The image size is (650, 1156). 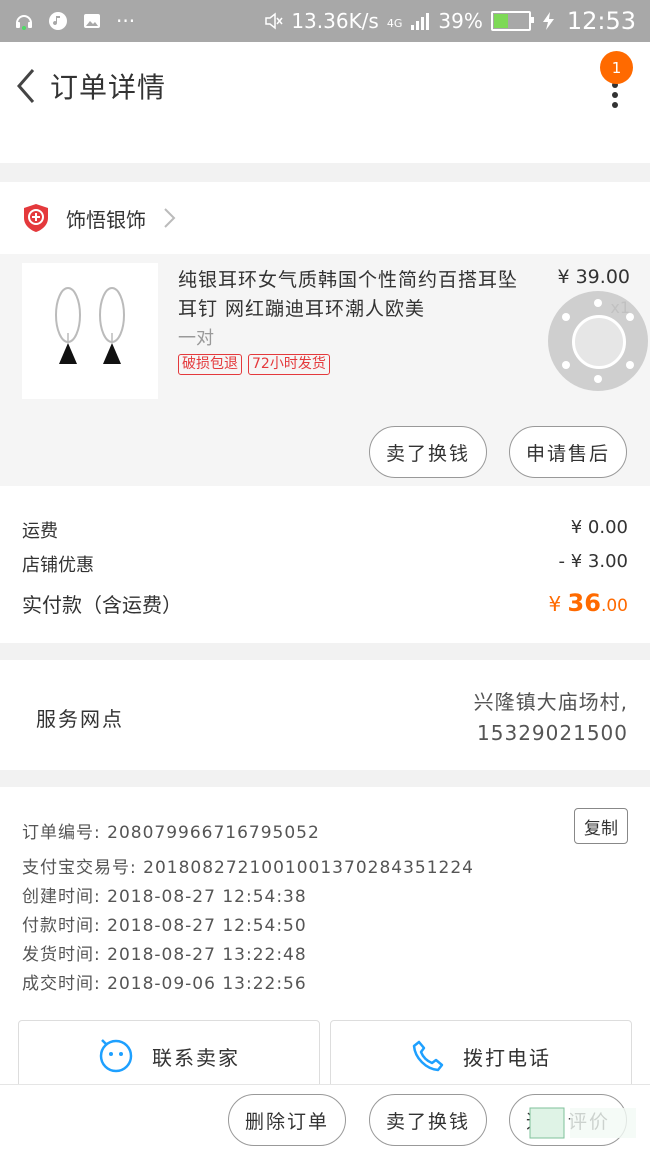 I want to click on mute-icon, so click(x=274, y=21).